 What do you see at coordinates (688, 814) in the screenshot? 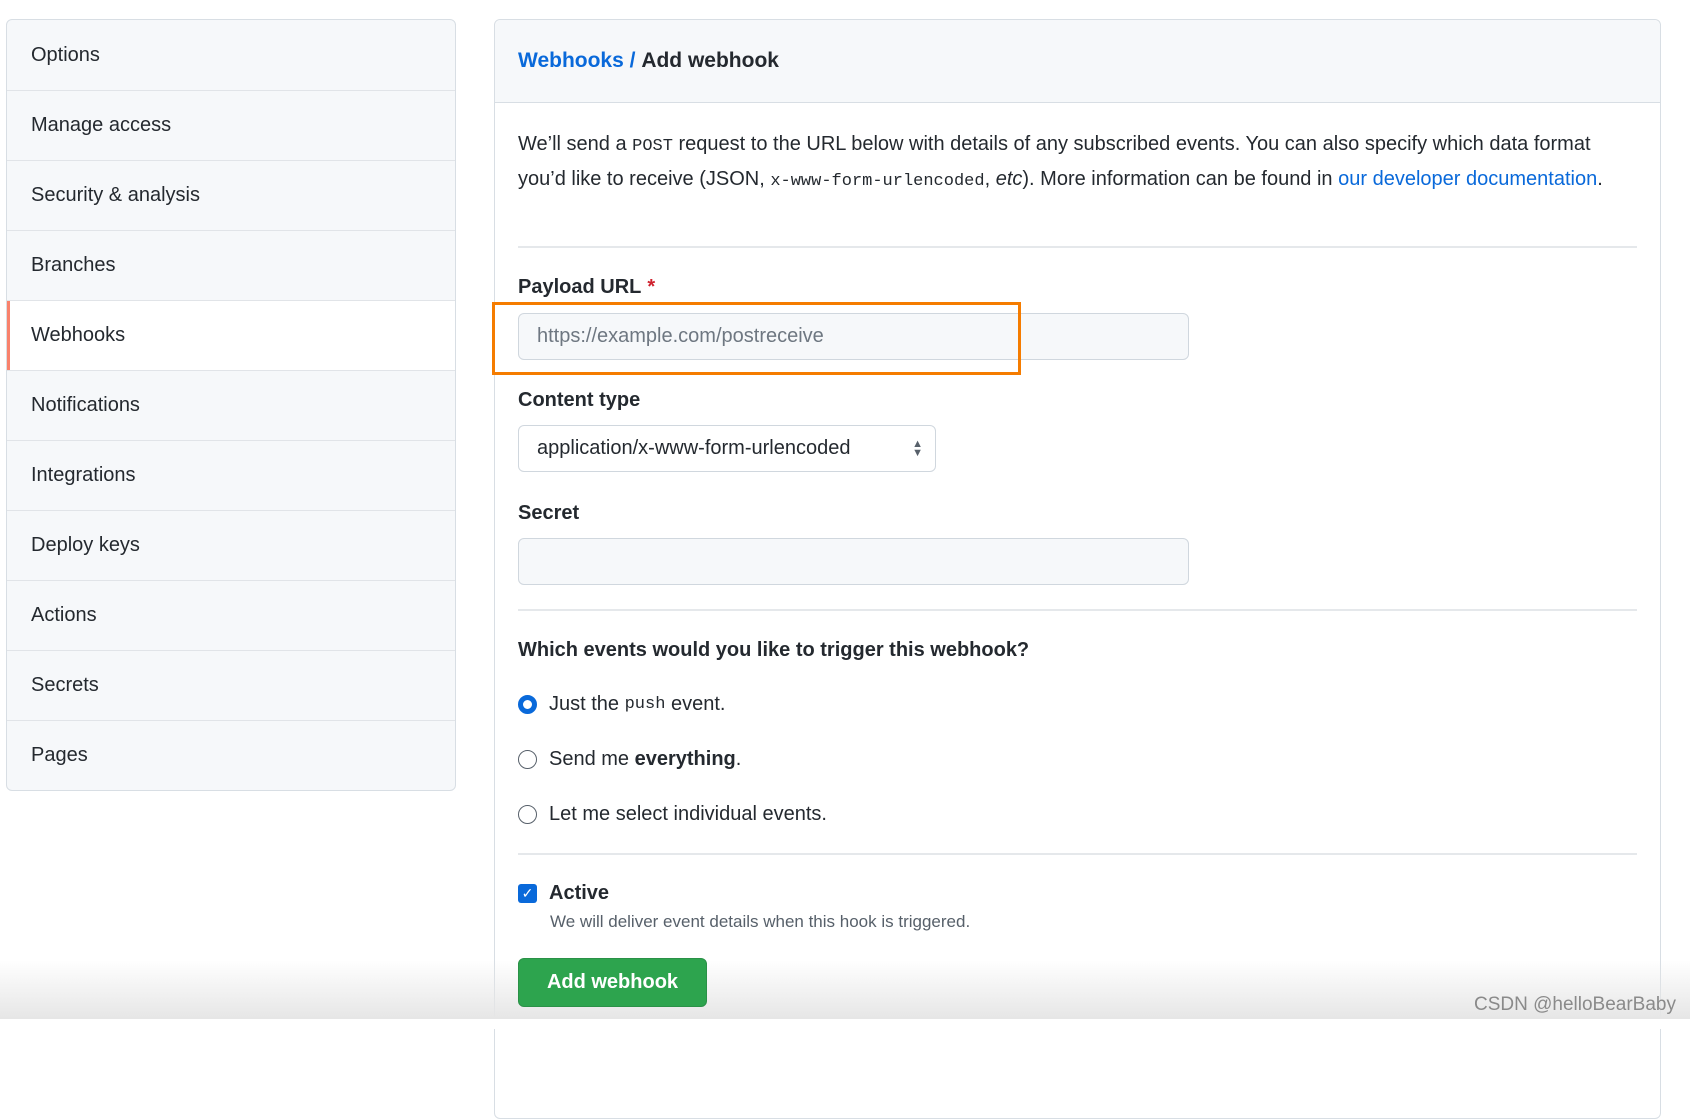
I see `option-text: Let me select individual events.` at bounding box center [688, 814].